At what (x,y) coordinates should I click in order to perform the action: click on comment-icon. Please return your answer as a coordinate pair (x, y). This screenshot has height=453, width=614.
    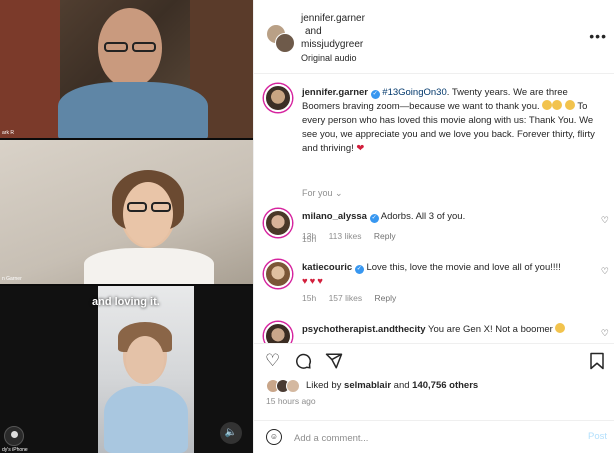
    Looking at the image, I should click on (303, 362).